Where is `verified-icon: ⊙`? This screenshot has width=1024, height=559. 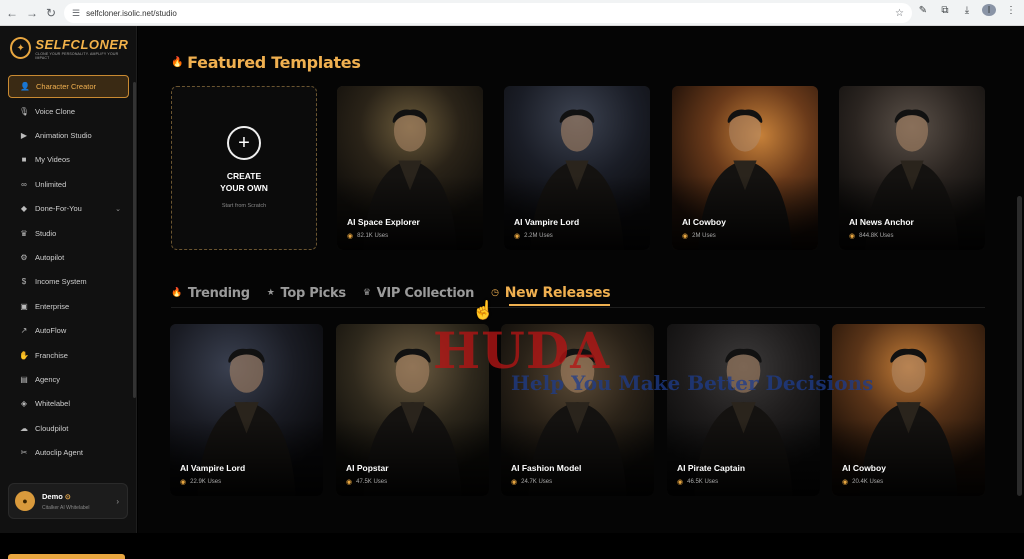 verified-icon: ⊙ is located at coordinates (67, 497).